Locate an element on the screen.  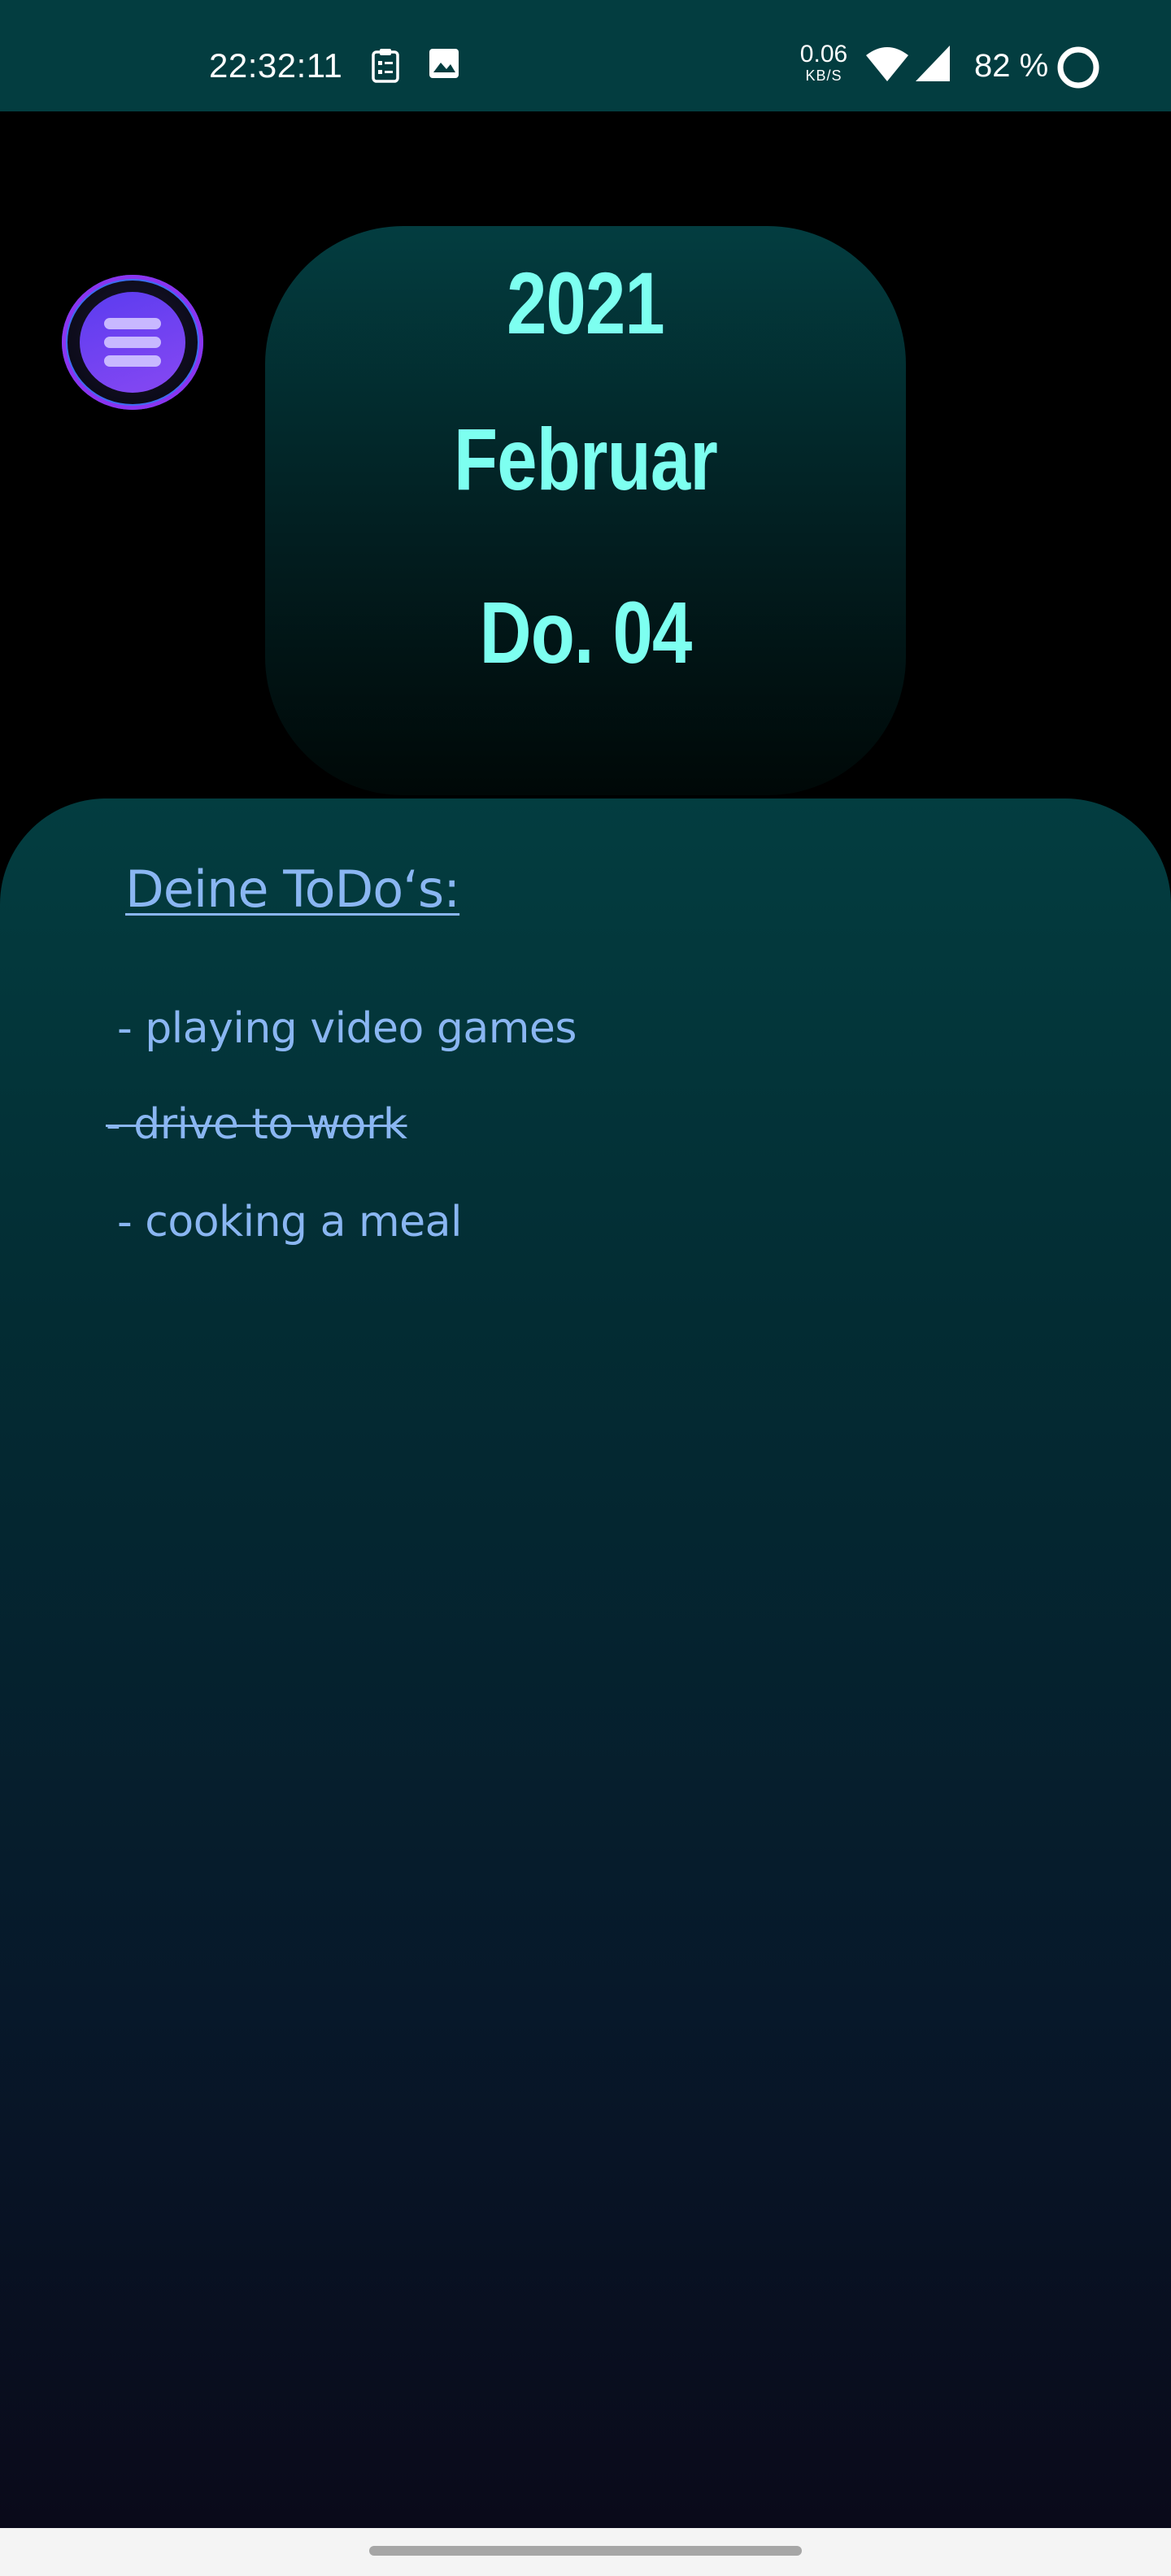
home-indicator is located at coordinates (585, 2551).